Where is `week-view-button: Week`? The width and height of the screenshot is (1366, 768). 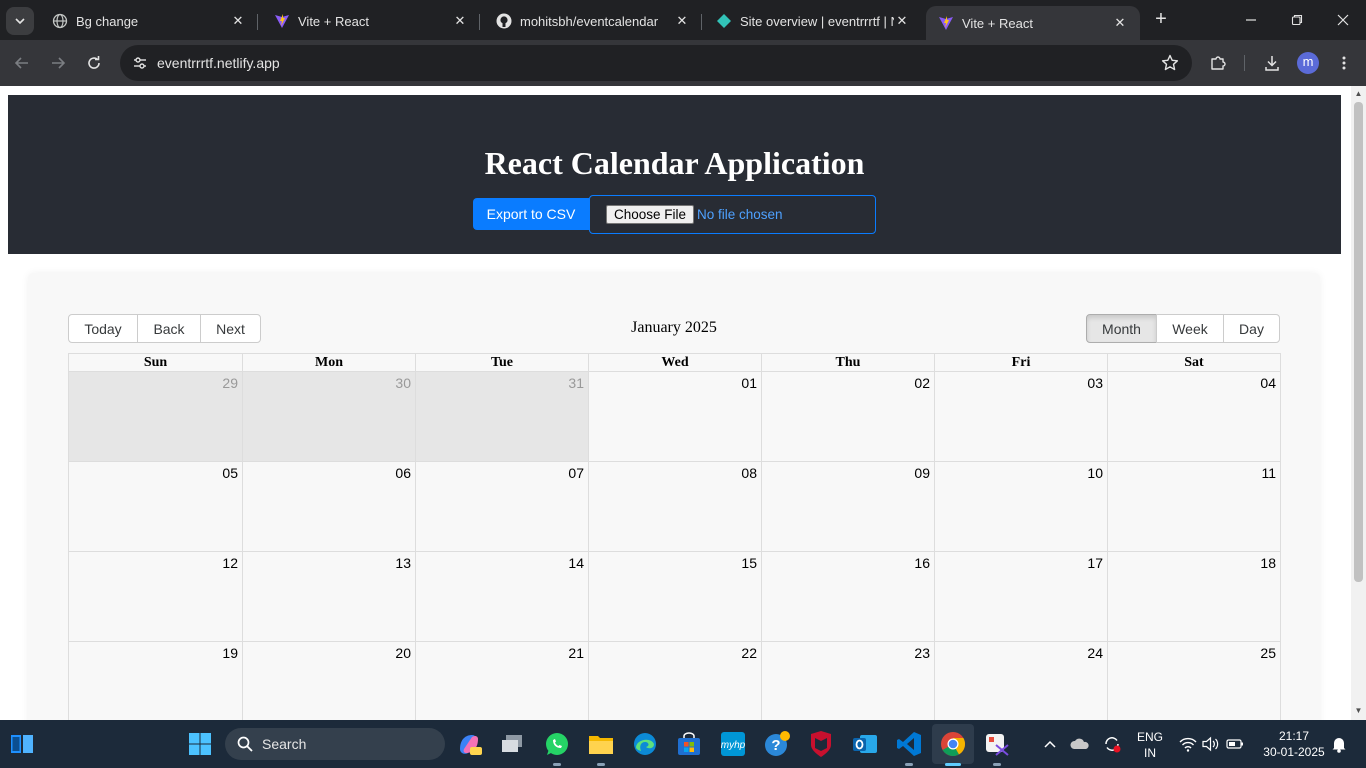
week-view-button: Week is located at coordinates (1190, 328).